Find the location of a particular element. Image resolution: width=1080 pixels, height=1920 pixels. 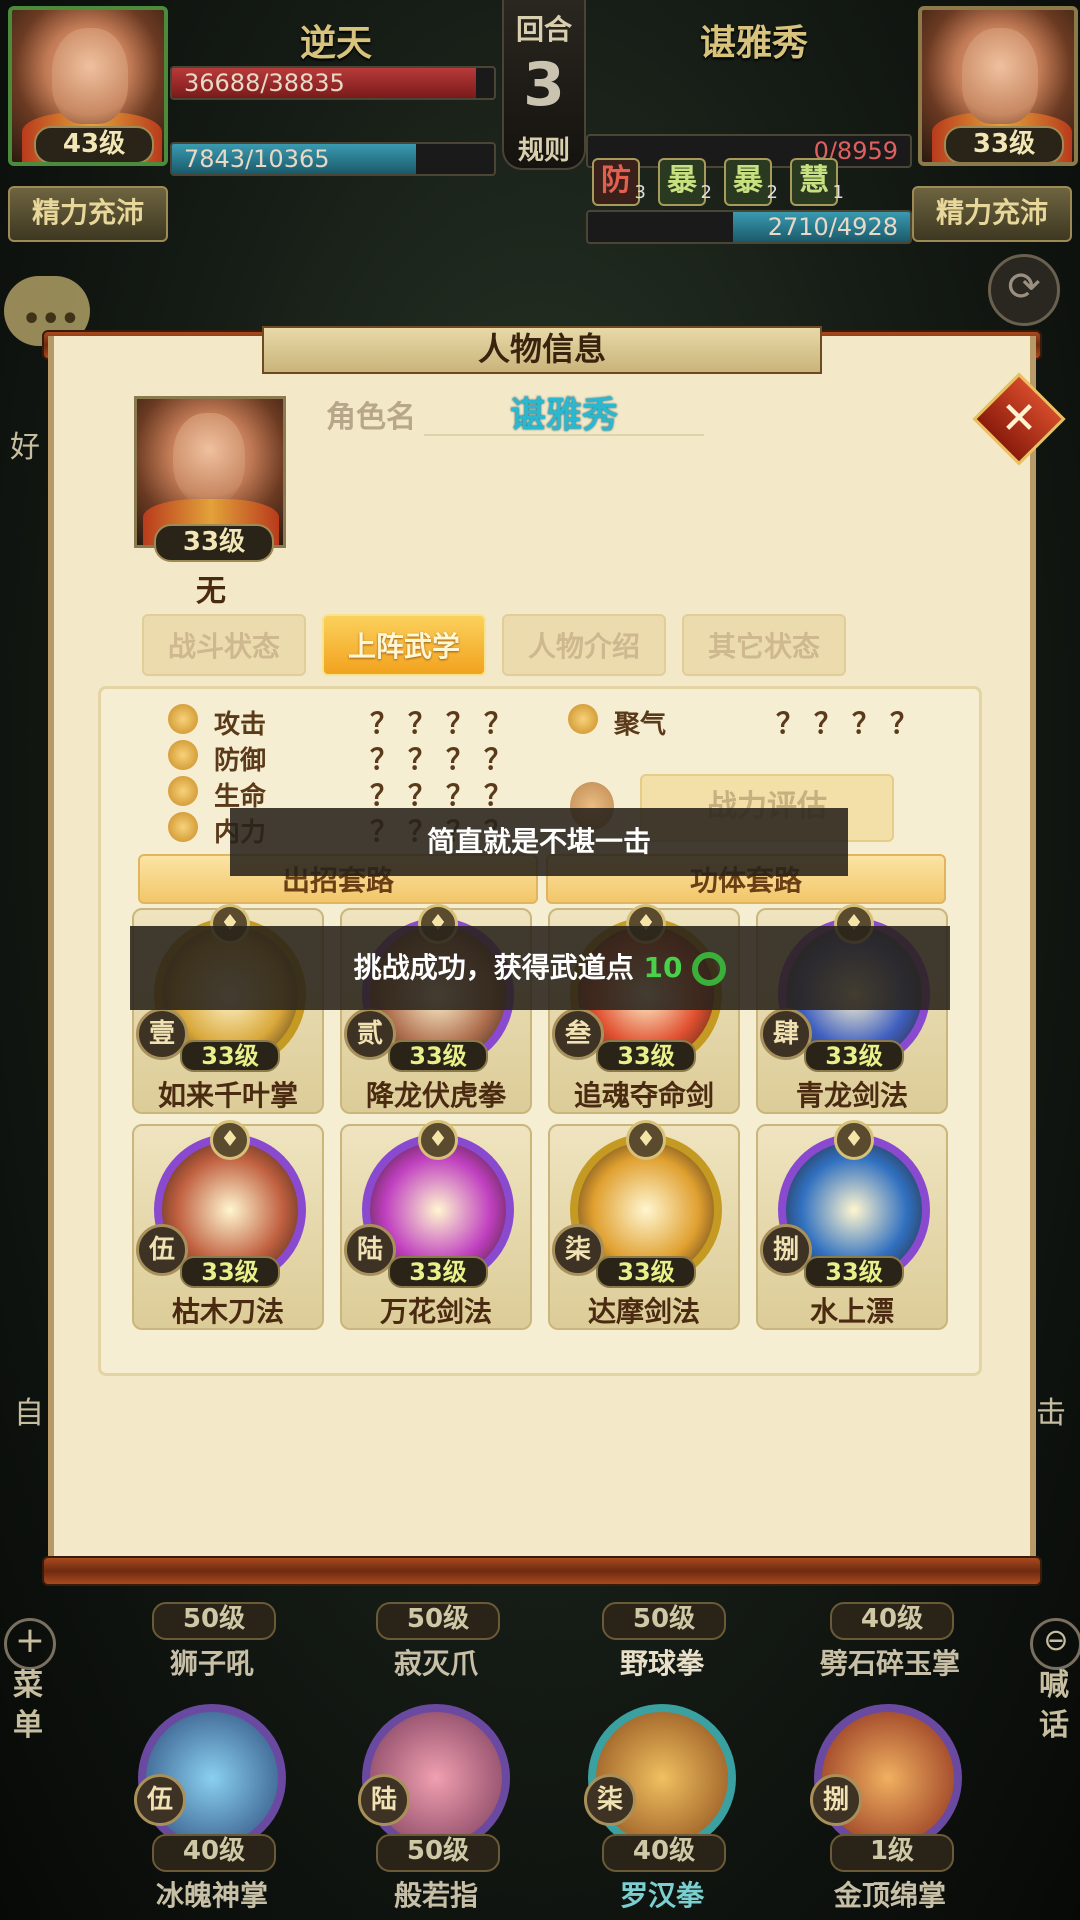

bg-skill-slot: 伍 is located at coordinates (160, 1800).